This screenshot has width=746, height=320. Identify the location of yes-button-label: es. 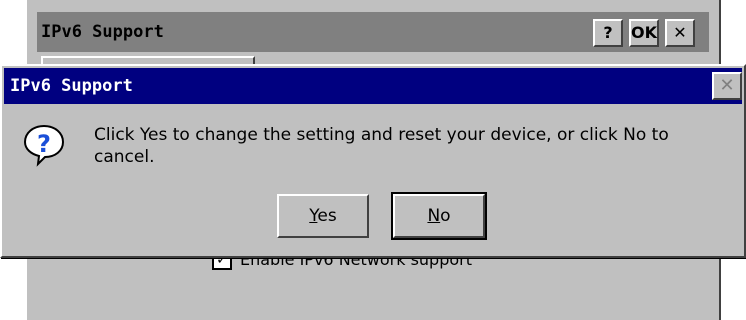
(327, 216).